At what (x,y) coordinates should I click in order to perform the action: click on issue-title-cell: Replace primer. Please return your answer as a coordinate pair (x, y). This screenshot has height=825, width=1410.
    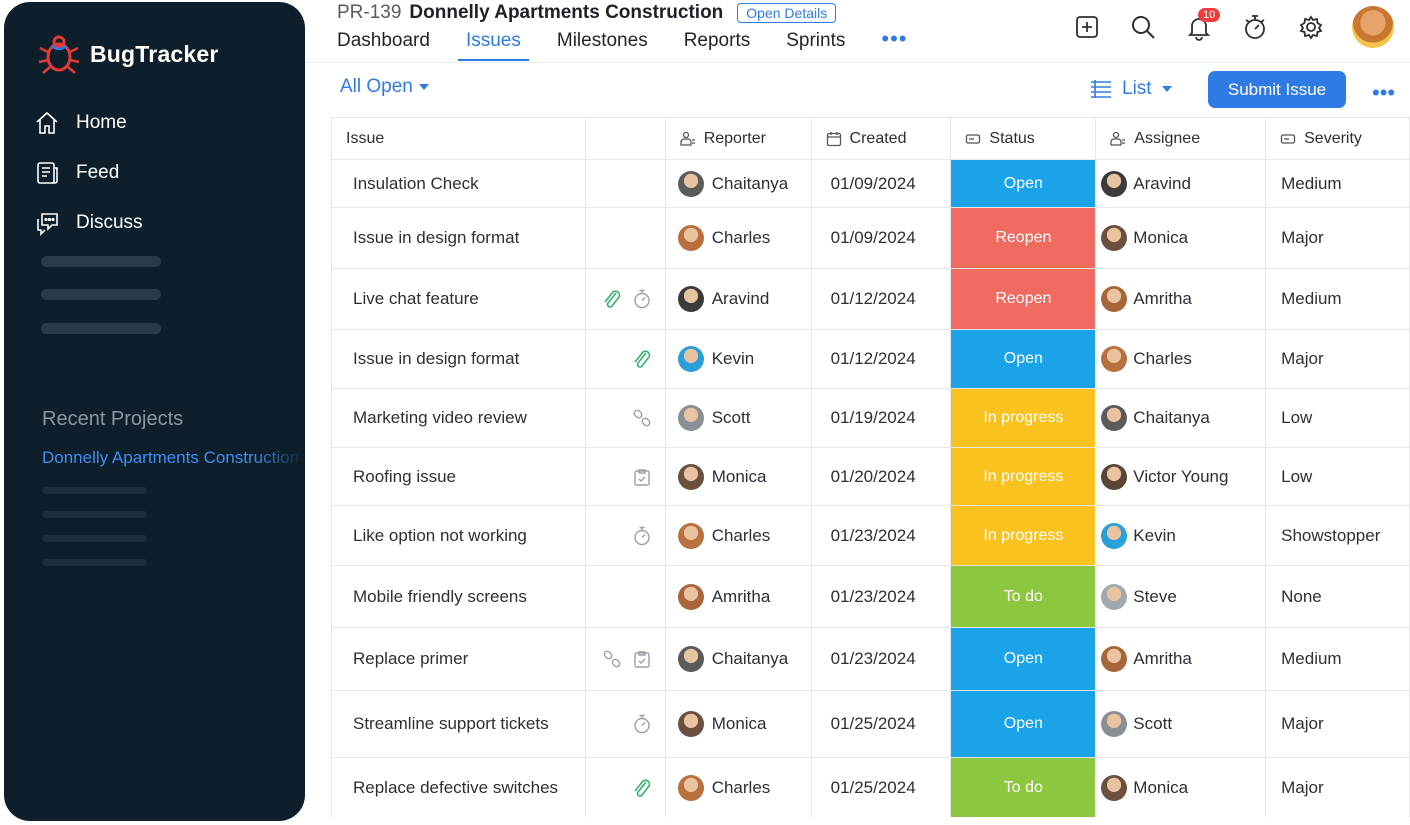
    Looking at the image, I should click on (459, 659).